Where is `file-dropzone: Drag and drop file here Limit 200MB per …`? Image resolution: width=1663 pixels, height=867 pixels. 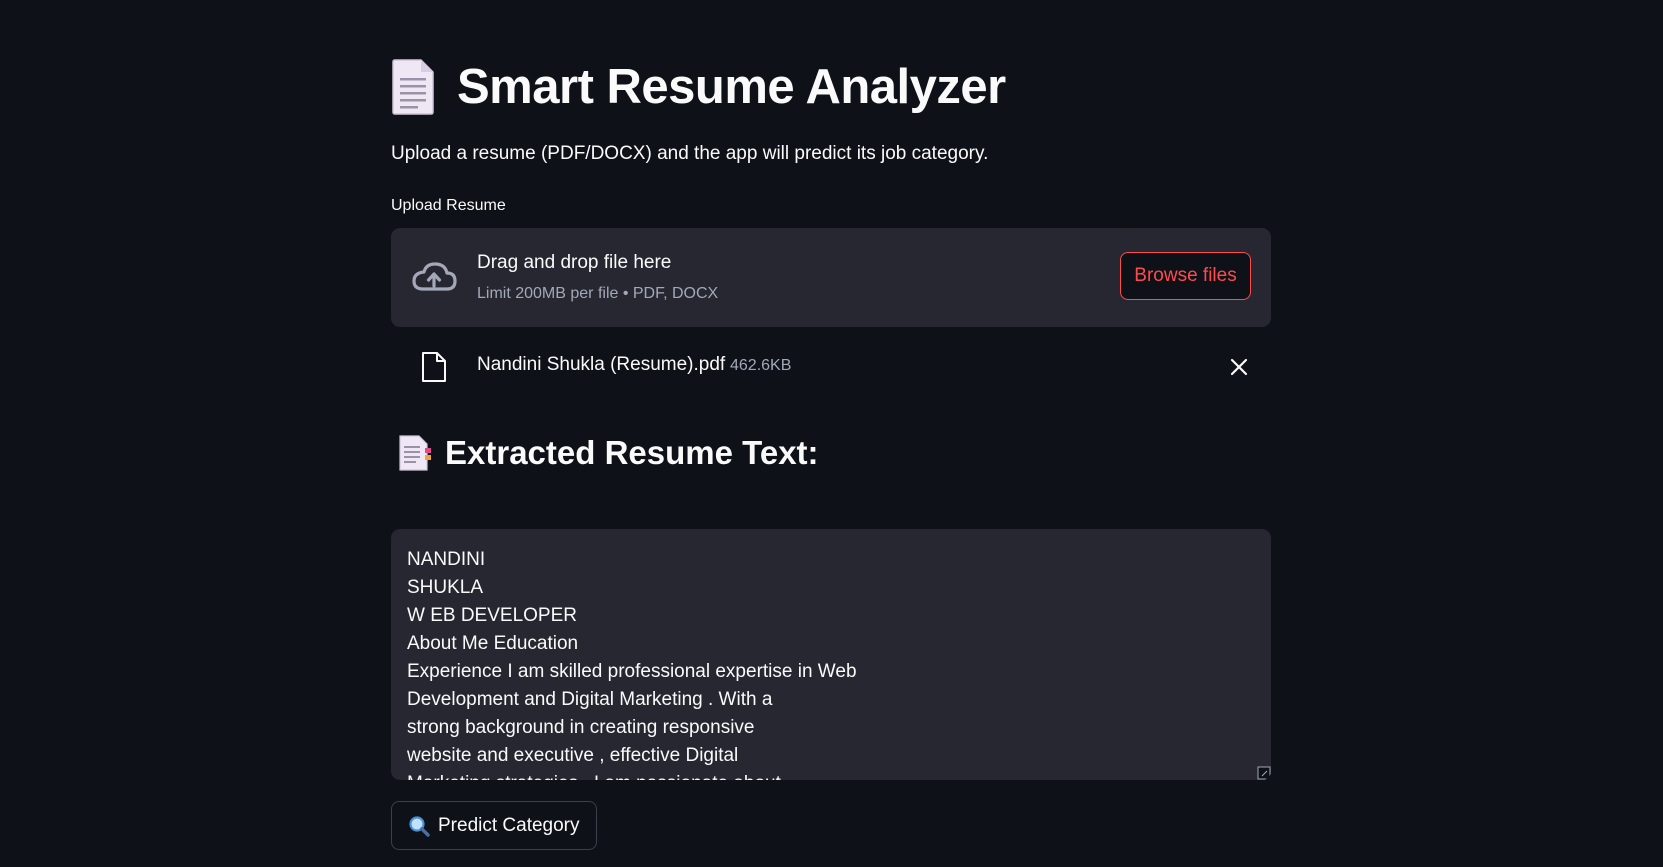 file-dropzone: Drag and drop file here Limit 200MB per … is located at coordinates (831, 277).